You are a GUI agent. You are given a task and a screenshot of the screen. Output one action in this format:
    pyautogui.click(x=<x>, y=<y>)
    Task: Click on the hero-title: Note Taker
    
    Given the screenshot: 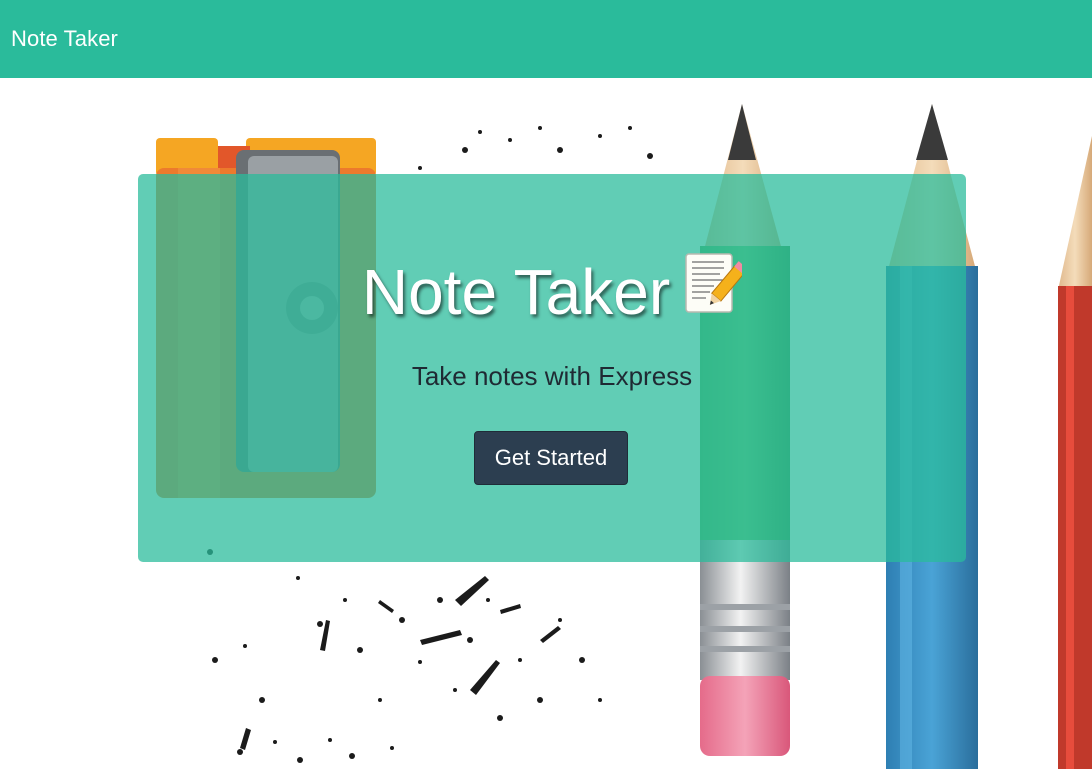 What is the action you would take?
    pyautogui.click(x=552, y=292)
    